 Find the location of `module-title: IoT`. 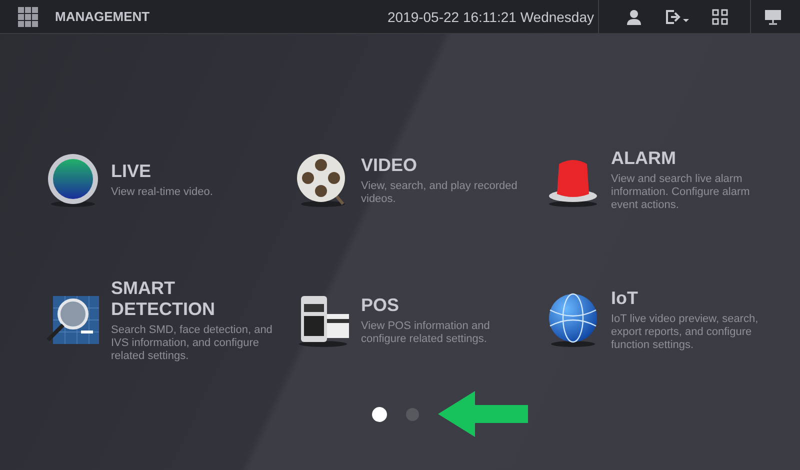

module-title: IoT is located at coordinates (693, 298).